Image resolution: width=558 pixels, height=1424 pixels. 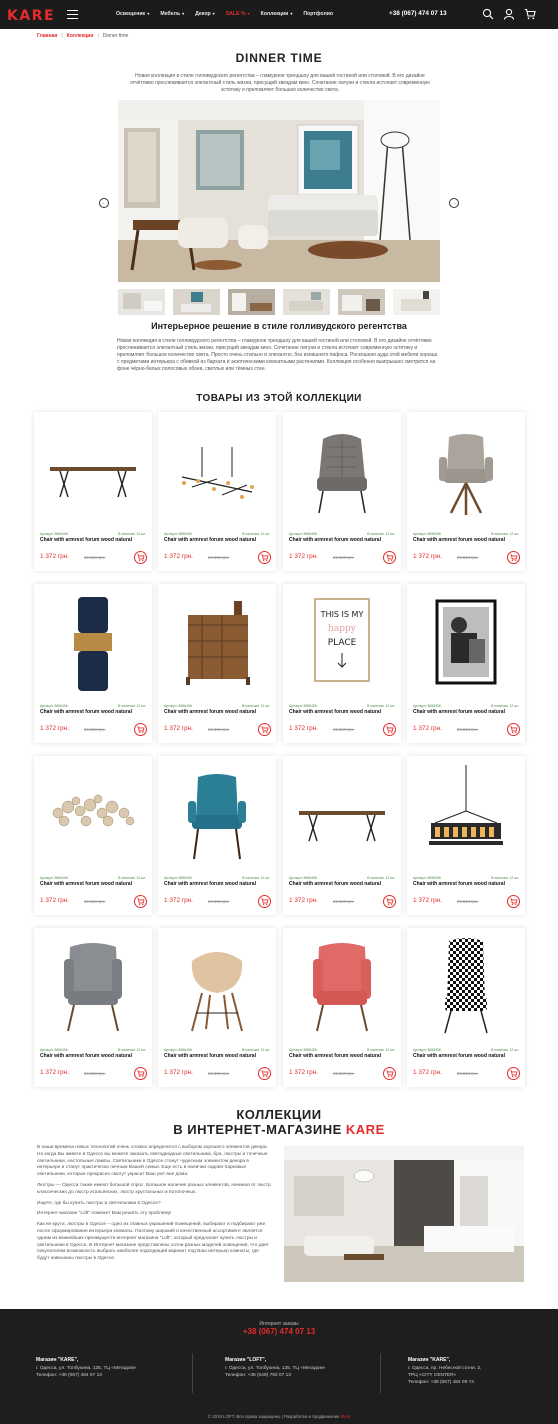 What do you see at coordinates (342, 645) in the screenshot?
I see `product-image: THIS IS MY happy PLACE` at bounding box center [342, 645].